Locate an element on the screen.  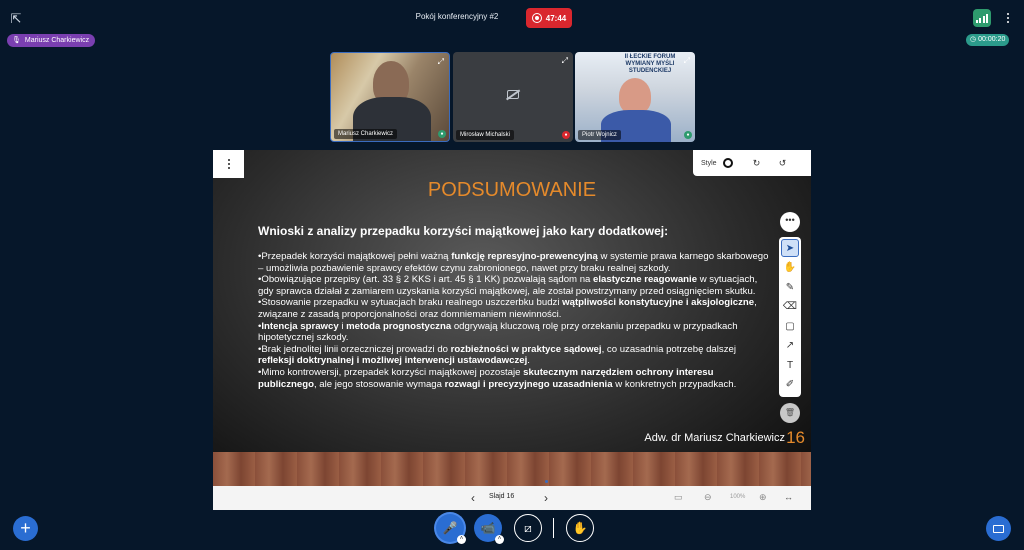
video-camera-icon: 📹 is located at coordinates (488, 528).